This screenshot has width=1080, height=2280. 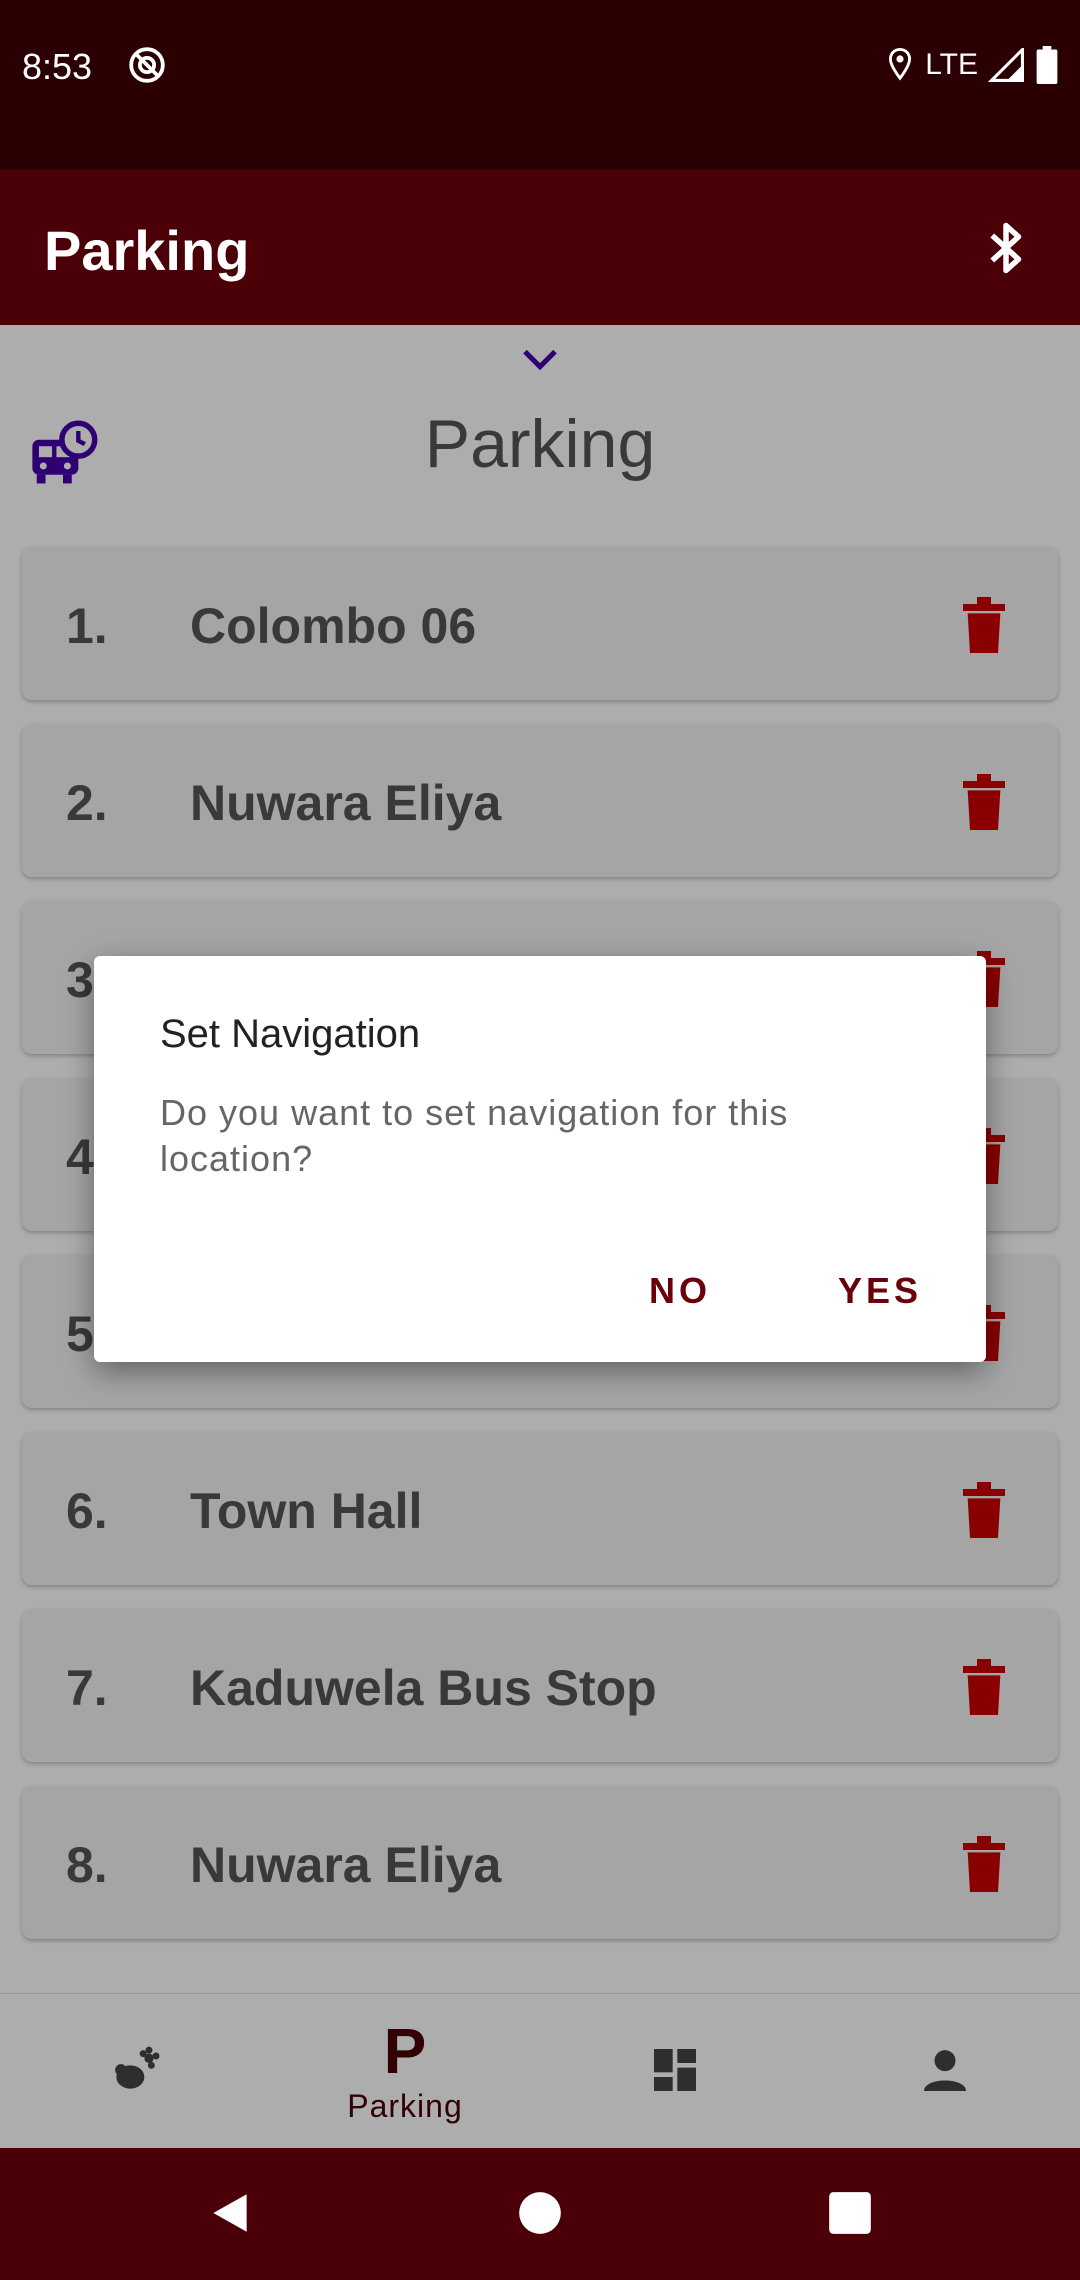 What do you see at coordinates (680, 1291) in the screenshot?
I see `no-button: NO` at bounding box center [680, 1291].